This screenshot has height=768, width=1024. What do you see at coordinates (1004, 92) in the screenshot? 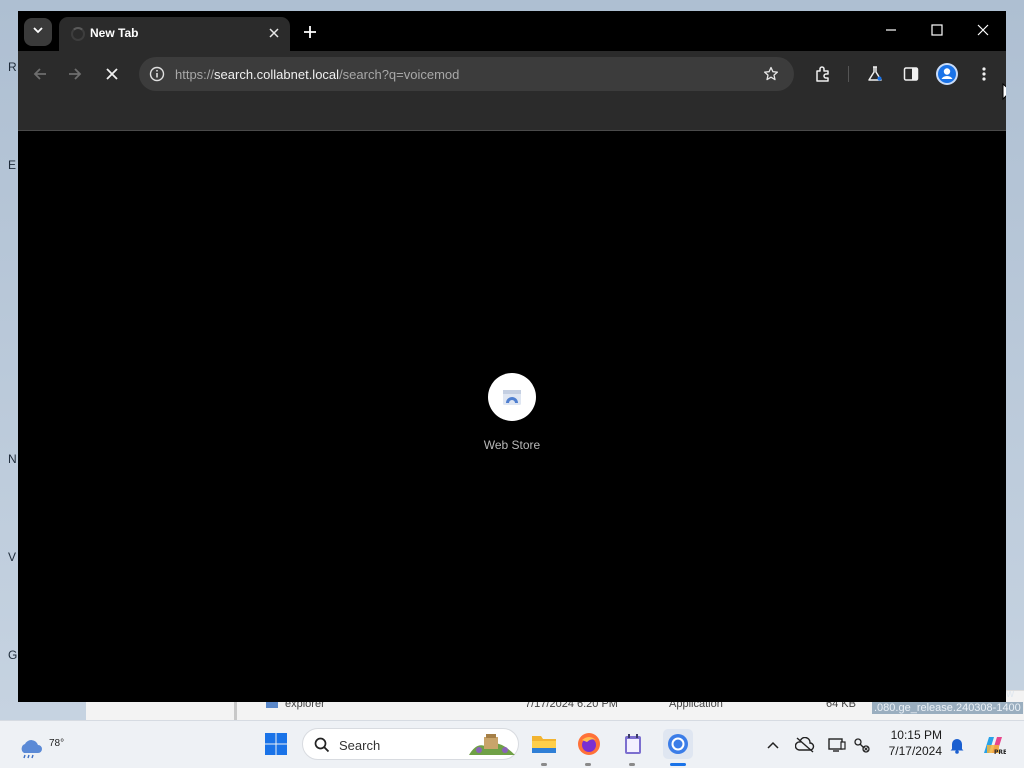
I see `mouse-cursor` at bounding box center [1004, 92].